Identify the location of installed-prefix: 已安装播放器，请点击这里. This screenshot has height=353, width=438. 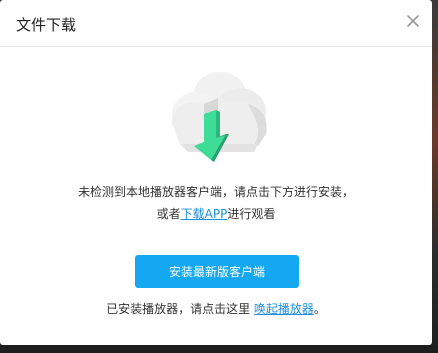
(178, 309).